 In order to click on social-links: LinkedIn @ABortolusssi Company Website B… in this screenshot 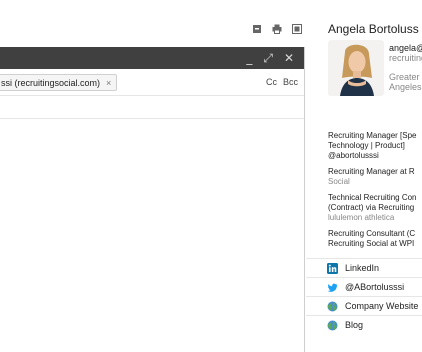, I will do `click(364, 296)`.